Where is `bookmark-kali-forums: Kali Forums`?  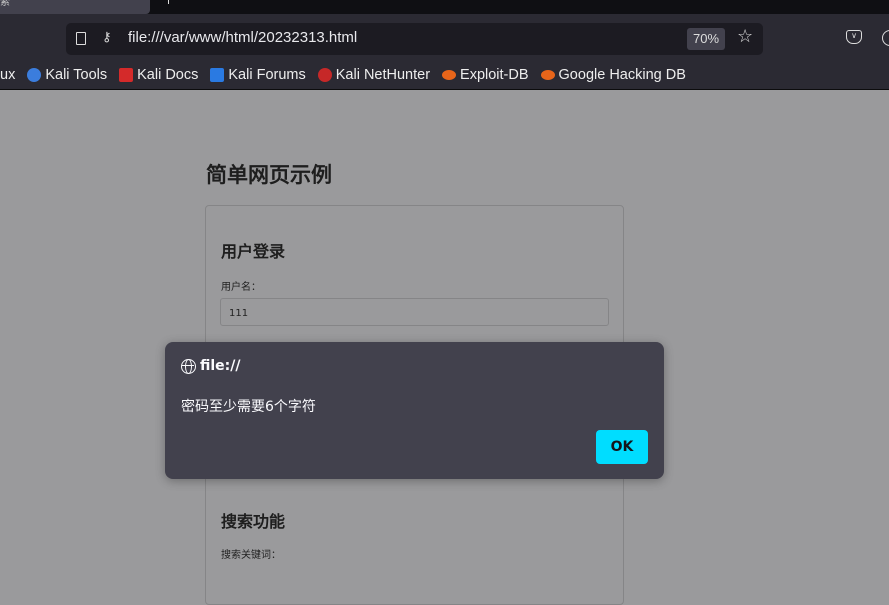
bookmark-kali-forums: Kali Forums is located at coordinates (258, 74).